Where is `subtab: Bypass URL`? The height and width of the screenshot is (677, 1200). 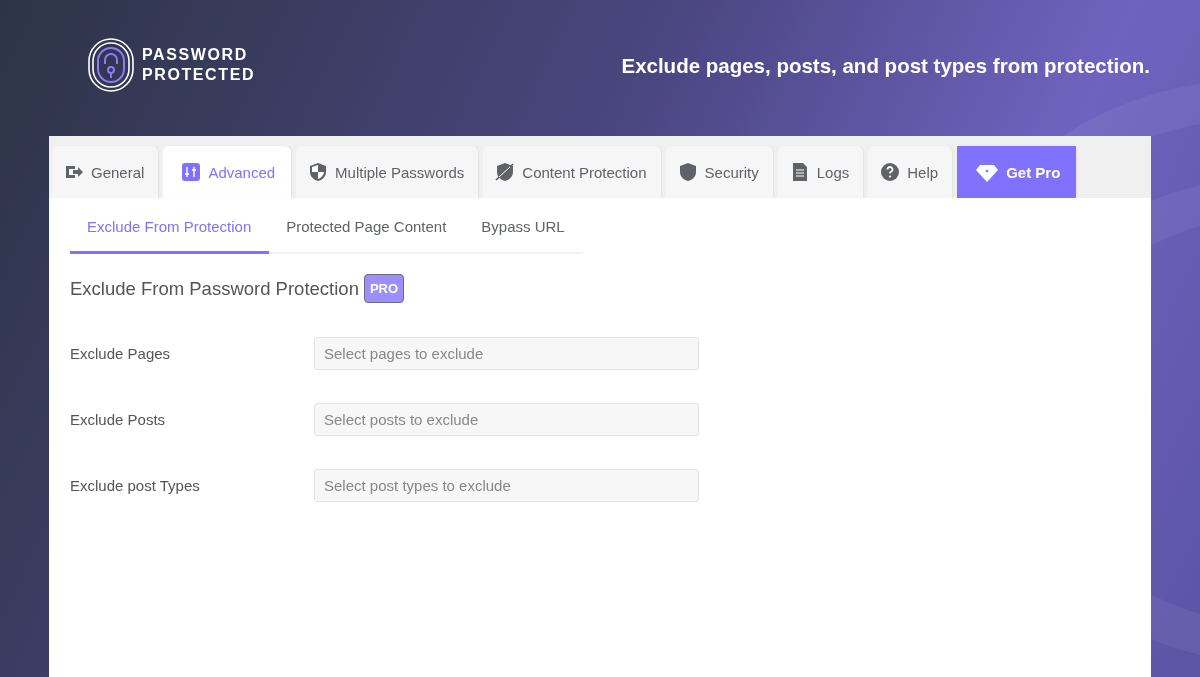 subtab: Bypass URL is located at coordinates (523, 226).